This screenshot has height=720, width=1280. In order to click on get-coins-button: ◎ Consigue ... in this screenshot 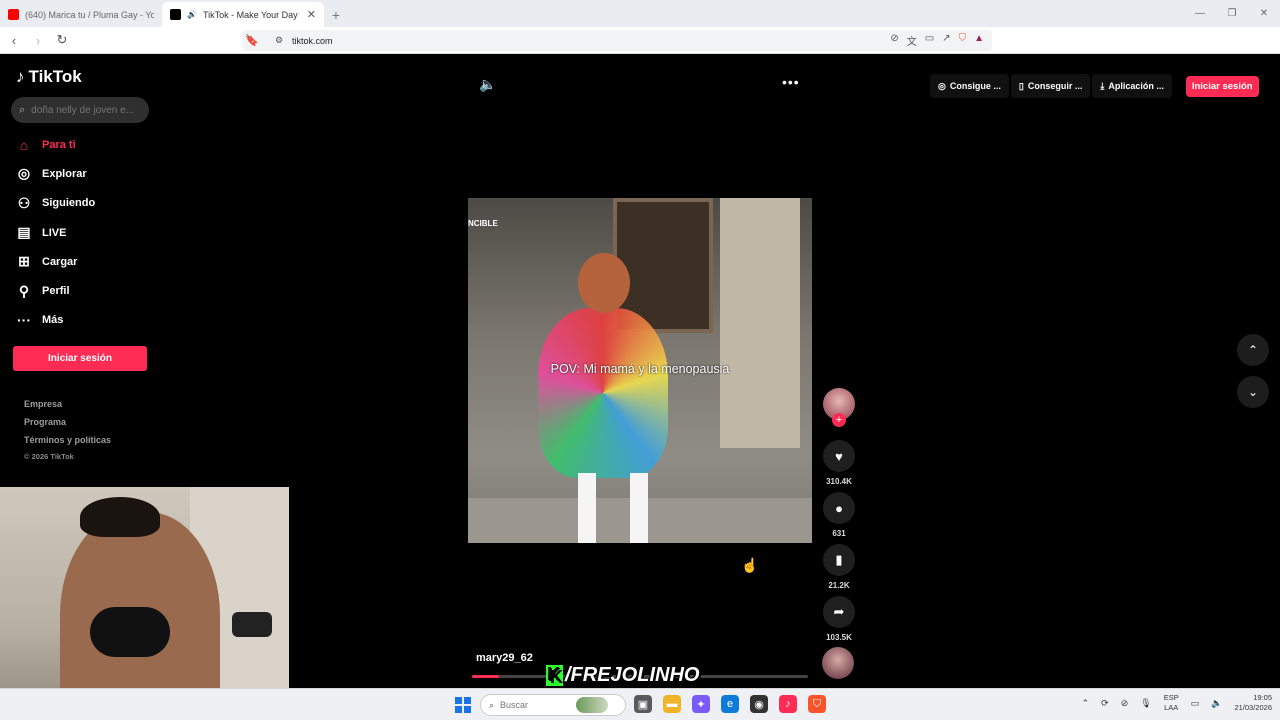, I will do `click(969, 86)`.